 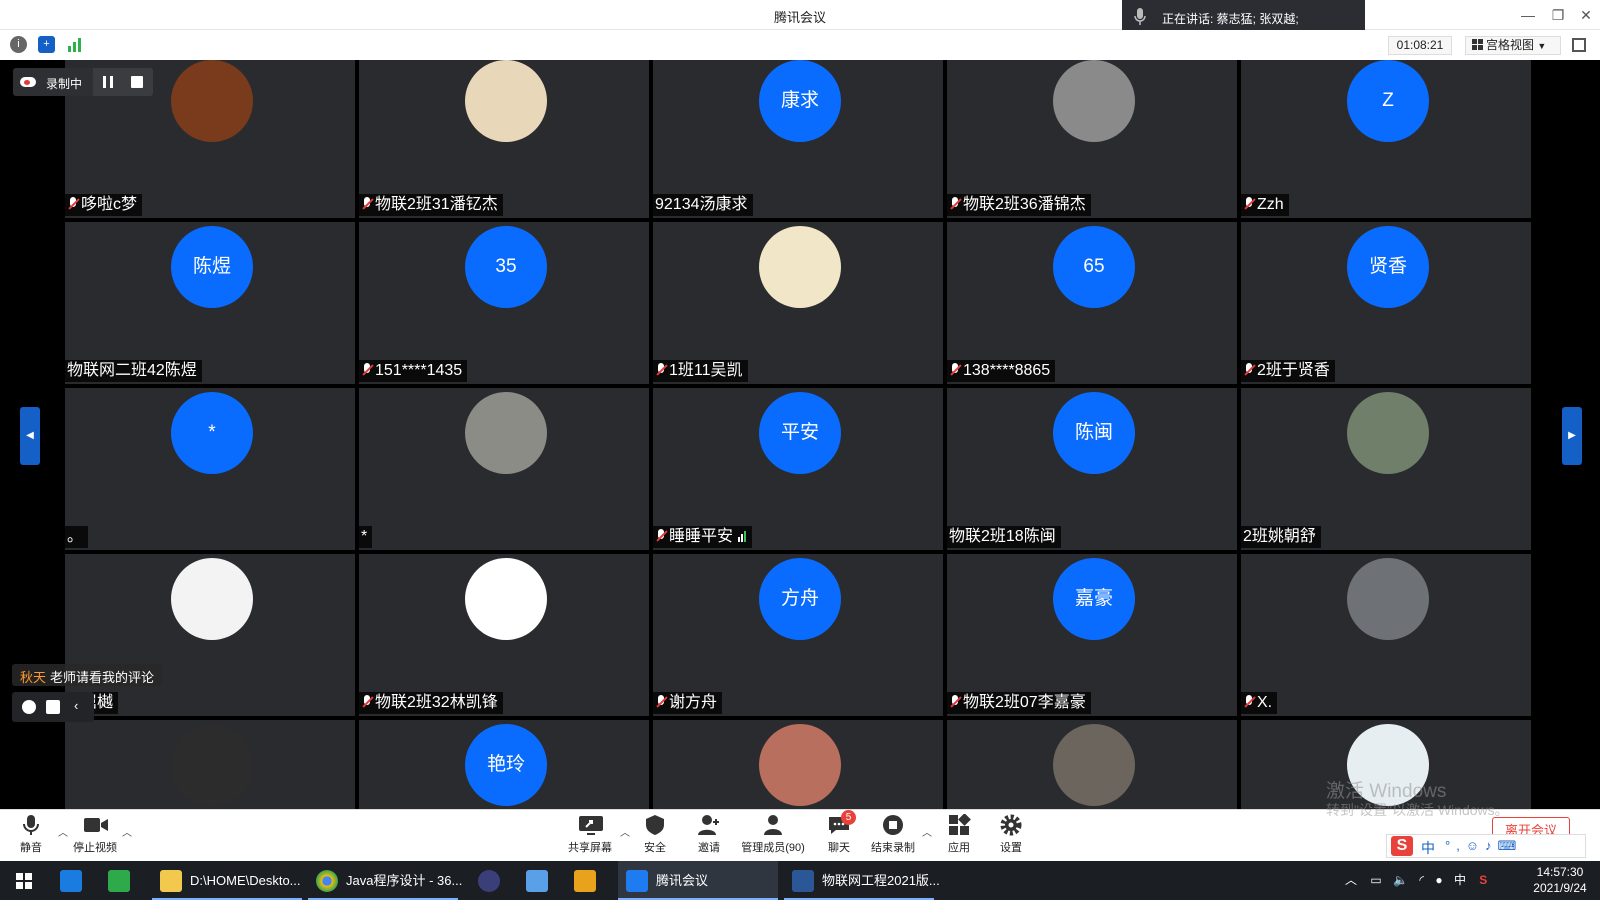 What do you see at coordinates (211, 636) in the screenshot?
I see `participant-tile: 屈樾` at bounding box center [211, 636].